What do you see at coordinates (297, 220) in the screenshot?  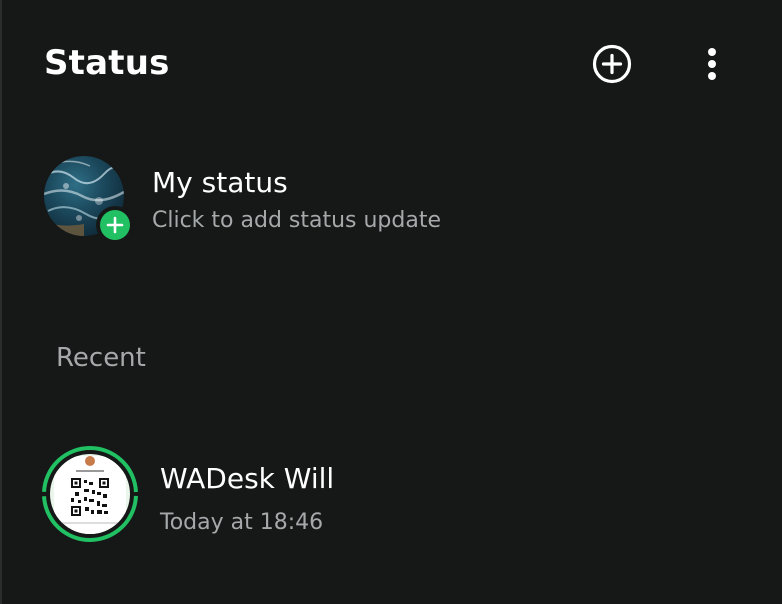 I see `my-status-subtitle: Click to add status update` at bounding box center [297, 220].